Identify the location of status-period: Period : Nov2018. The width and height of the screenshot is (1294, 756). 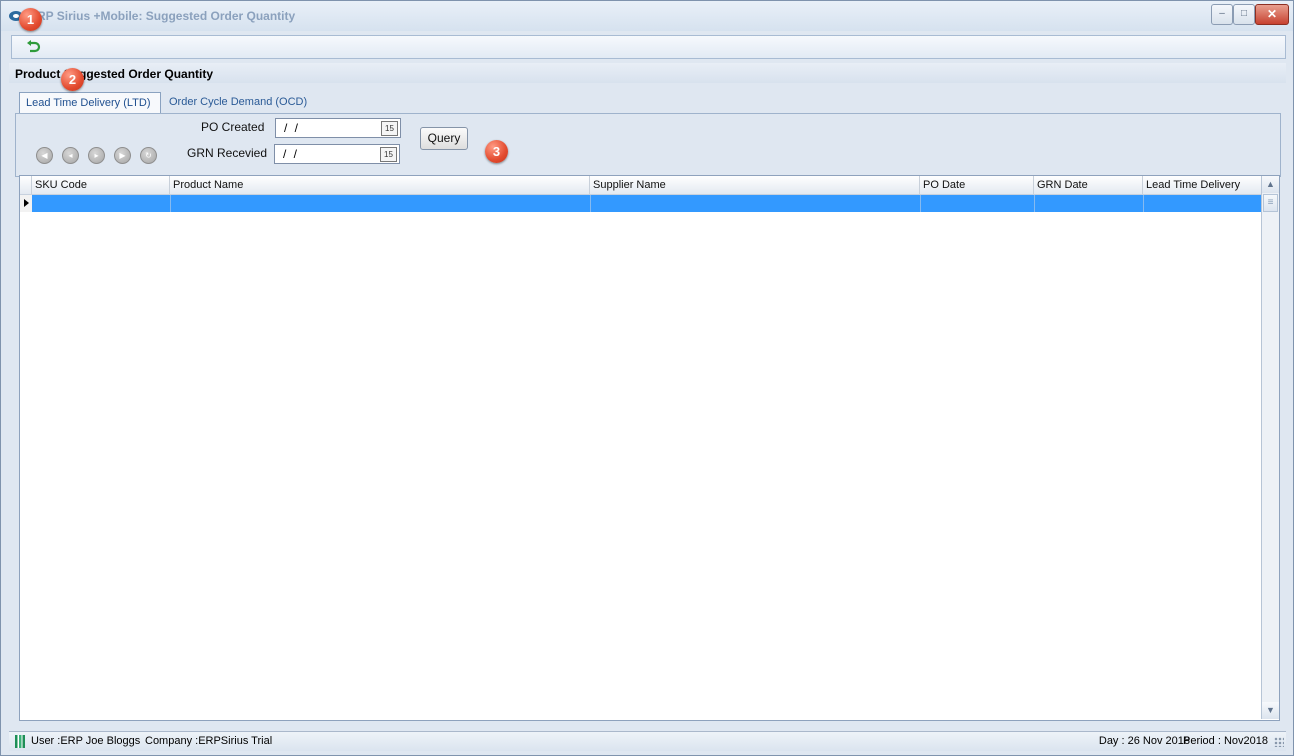
(1225, 741).